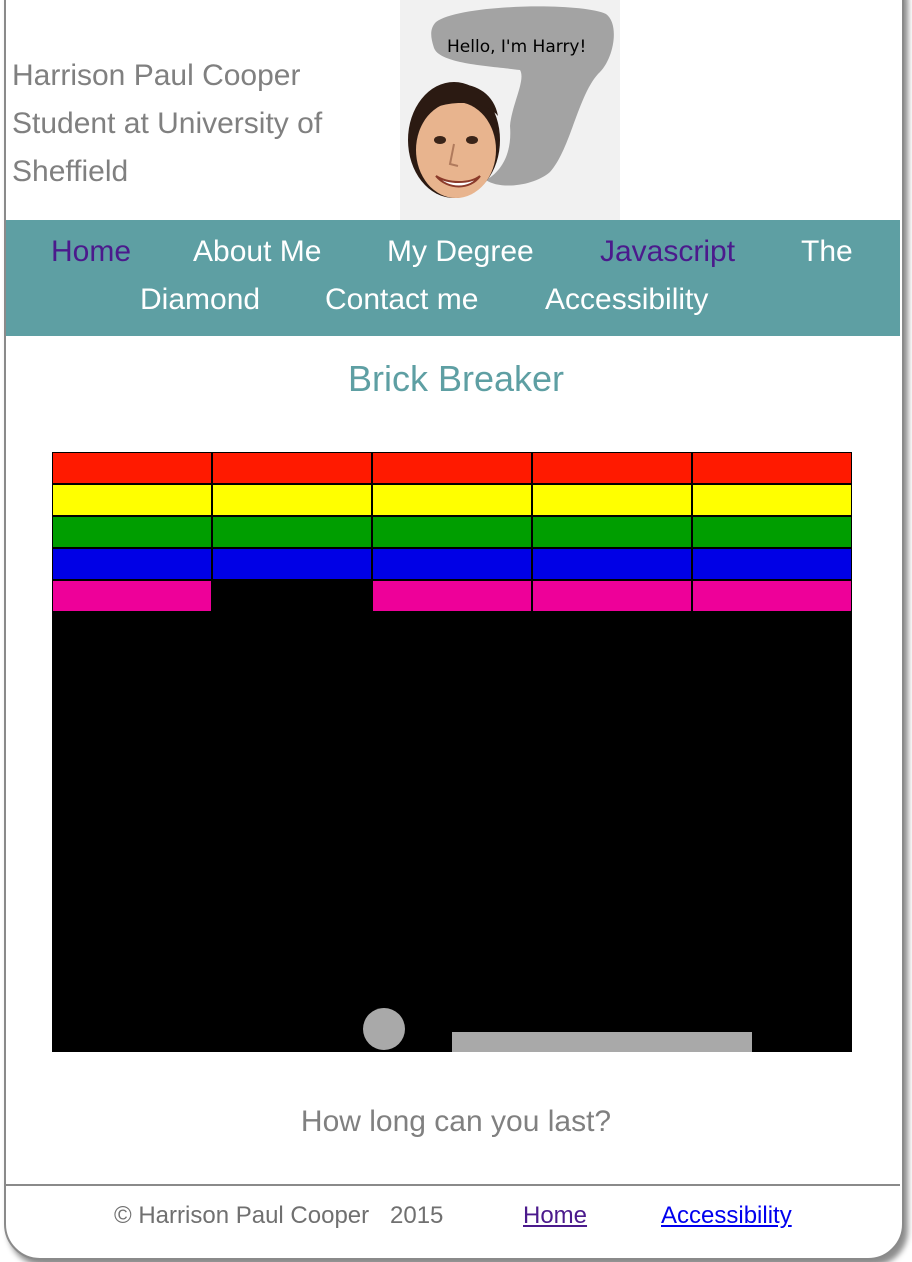  What do you see at coordinates (626, 300) in the screenshot?
I see `nav-item-accessibility: Accessibility` at bounding box center [626, 300].